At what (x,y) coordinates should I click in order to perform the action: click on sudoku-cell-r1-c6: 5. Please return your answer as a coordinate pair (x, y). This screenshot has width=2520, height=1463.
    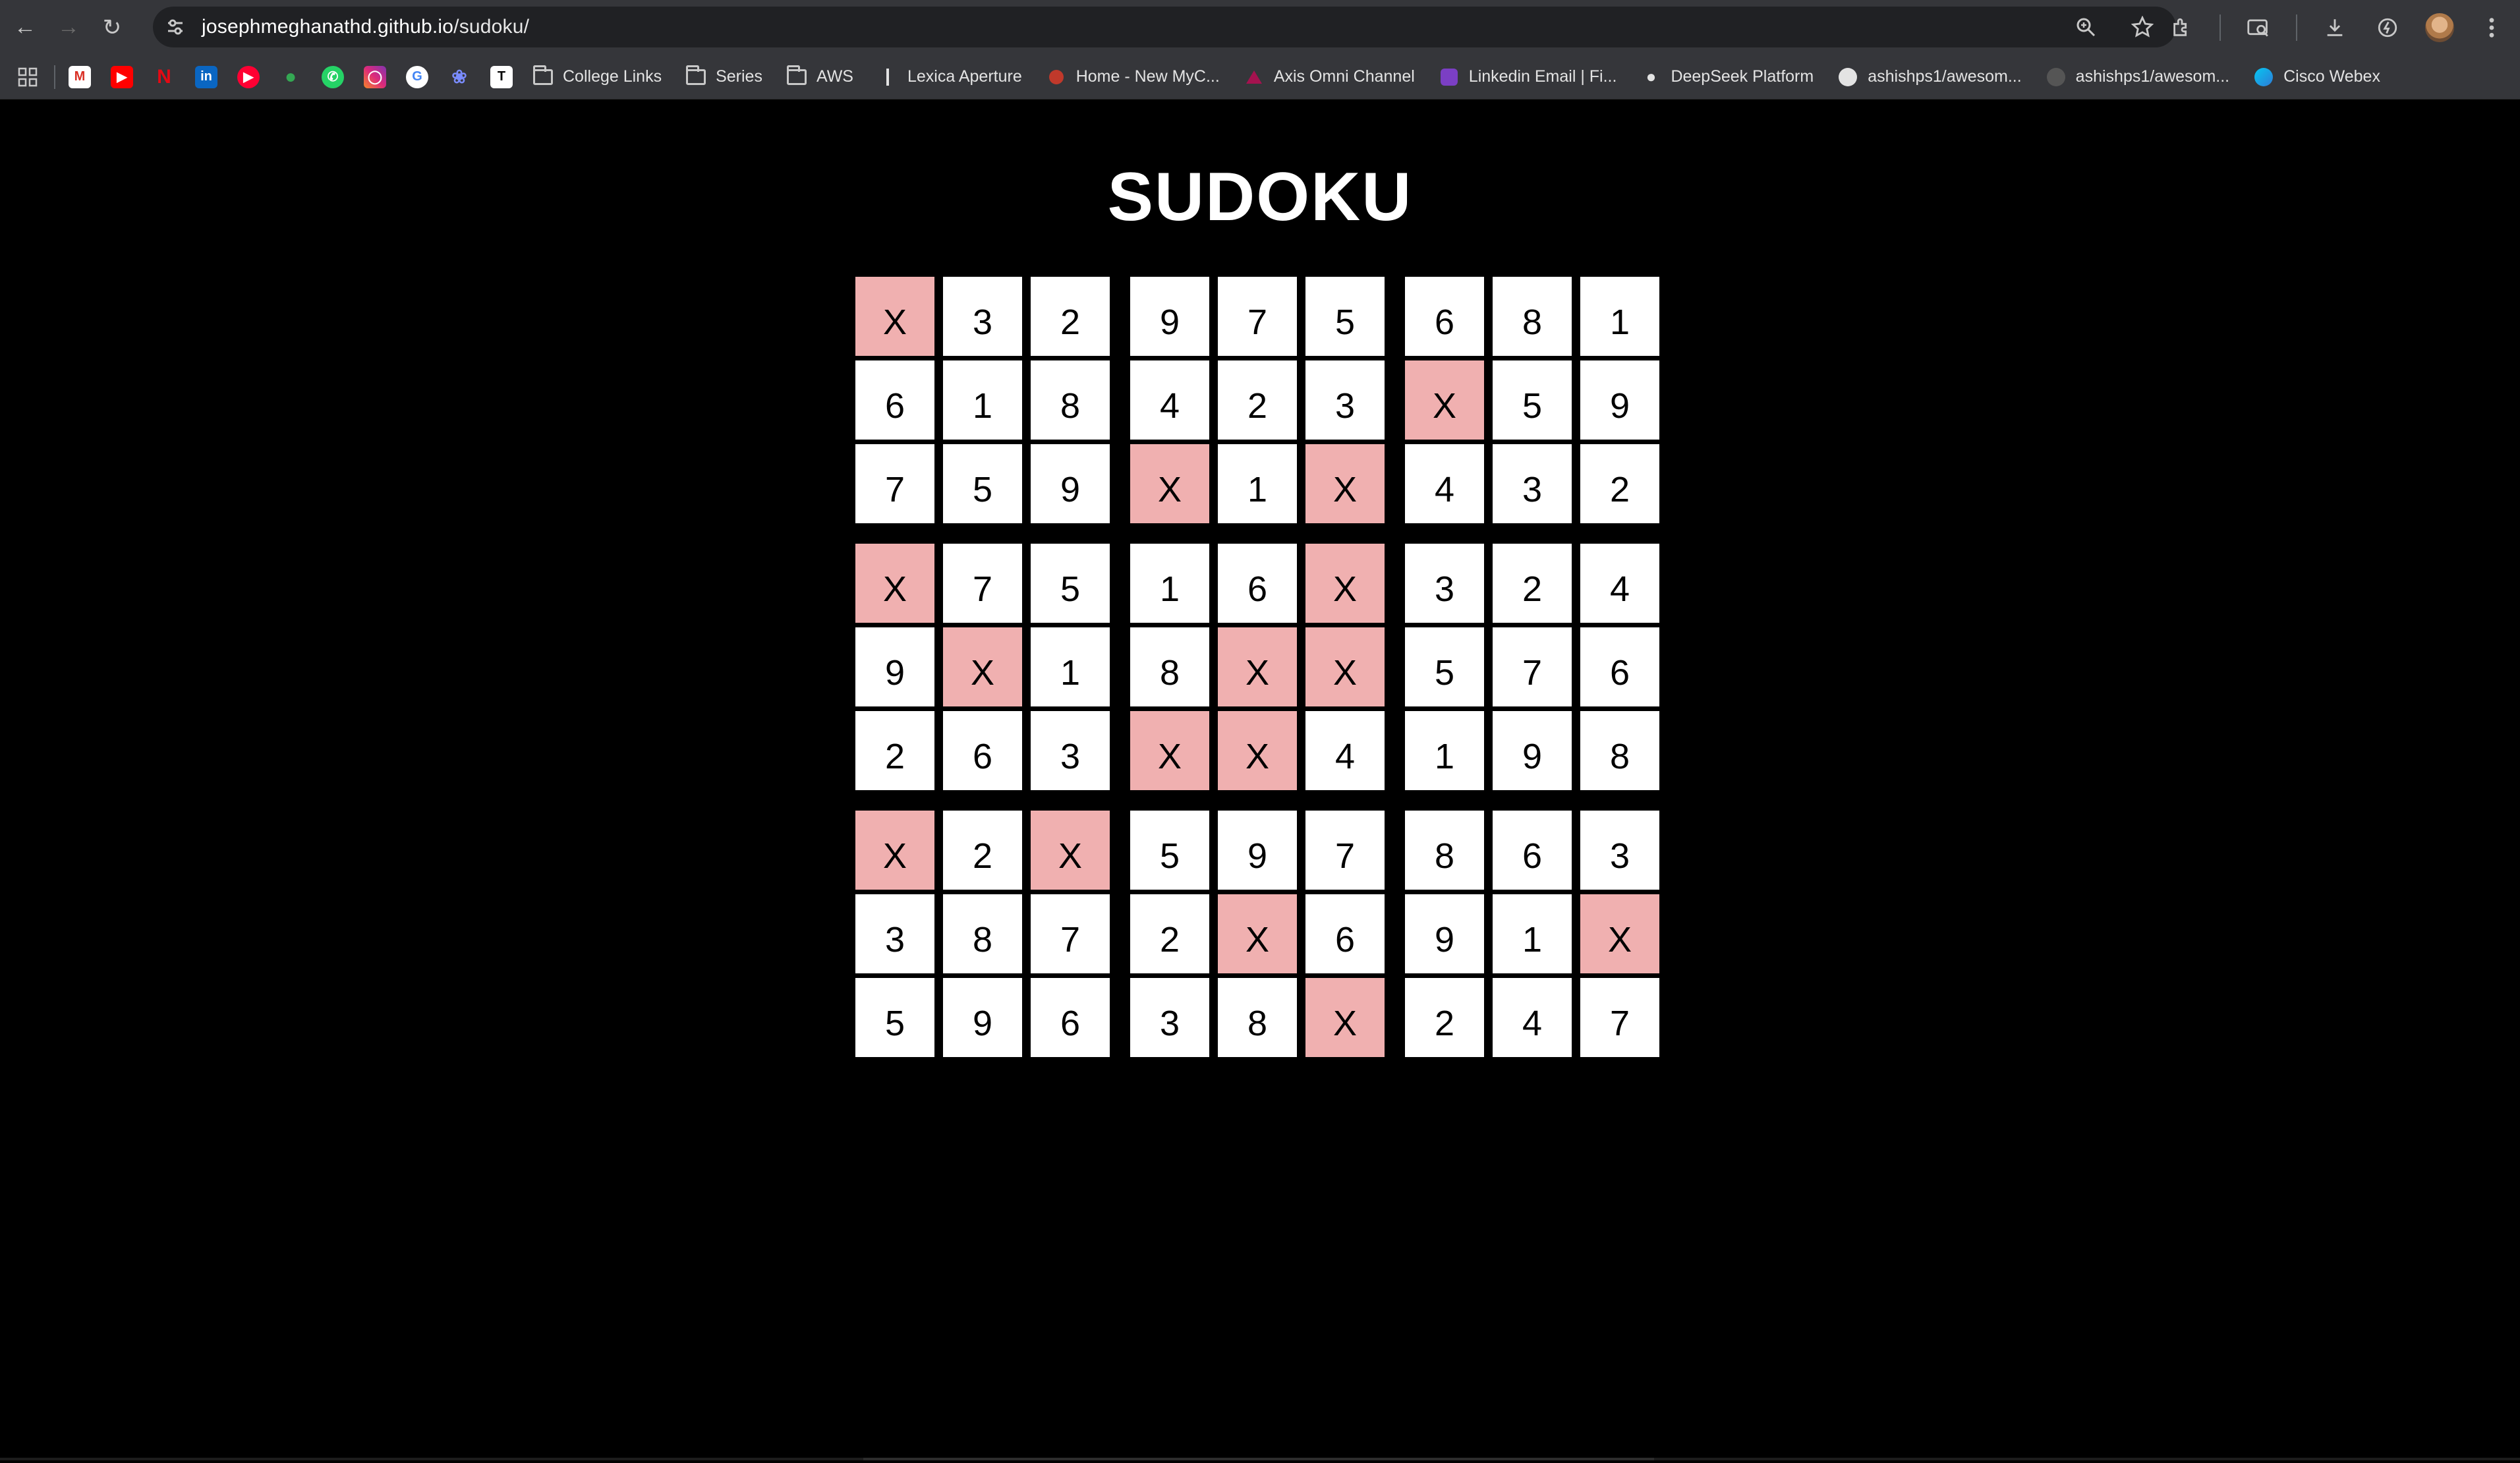
    Looking at the image, I should click on (1345, 316).